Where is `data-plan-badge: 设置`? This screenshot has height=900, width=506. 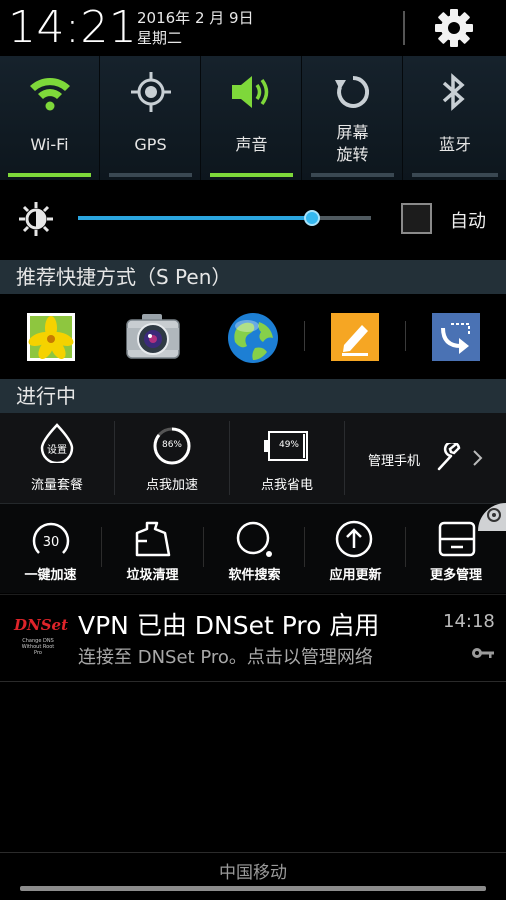 data-plan-badge: 设置 is located at coordinates (57, 450).